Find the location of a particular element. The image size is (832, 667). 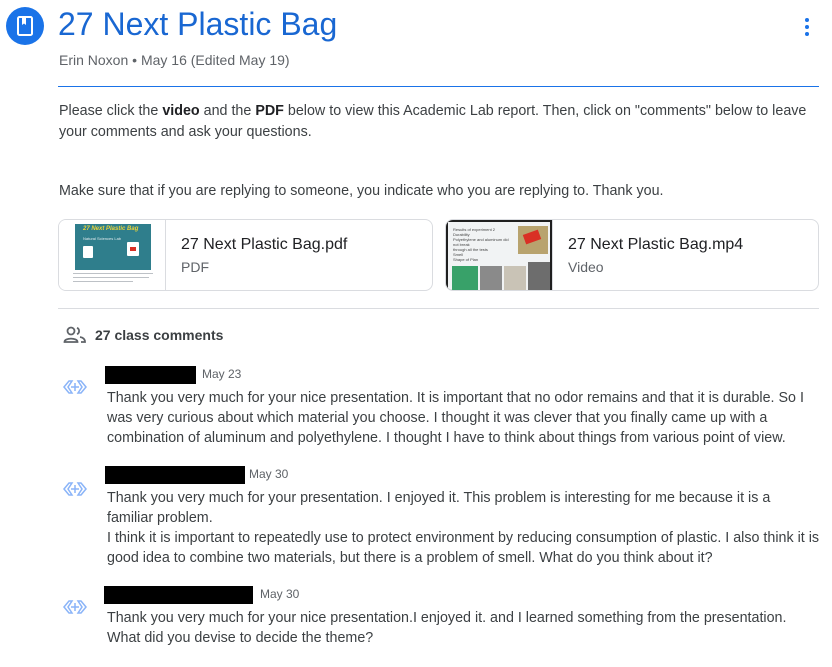

attachment-name: 27 Next Plastic Bag.pdf is located at coordinates (264, 244).